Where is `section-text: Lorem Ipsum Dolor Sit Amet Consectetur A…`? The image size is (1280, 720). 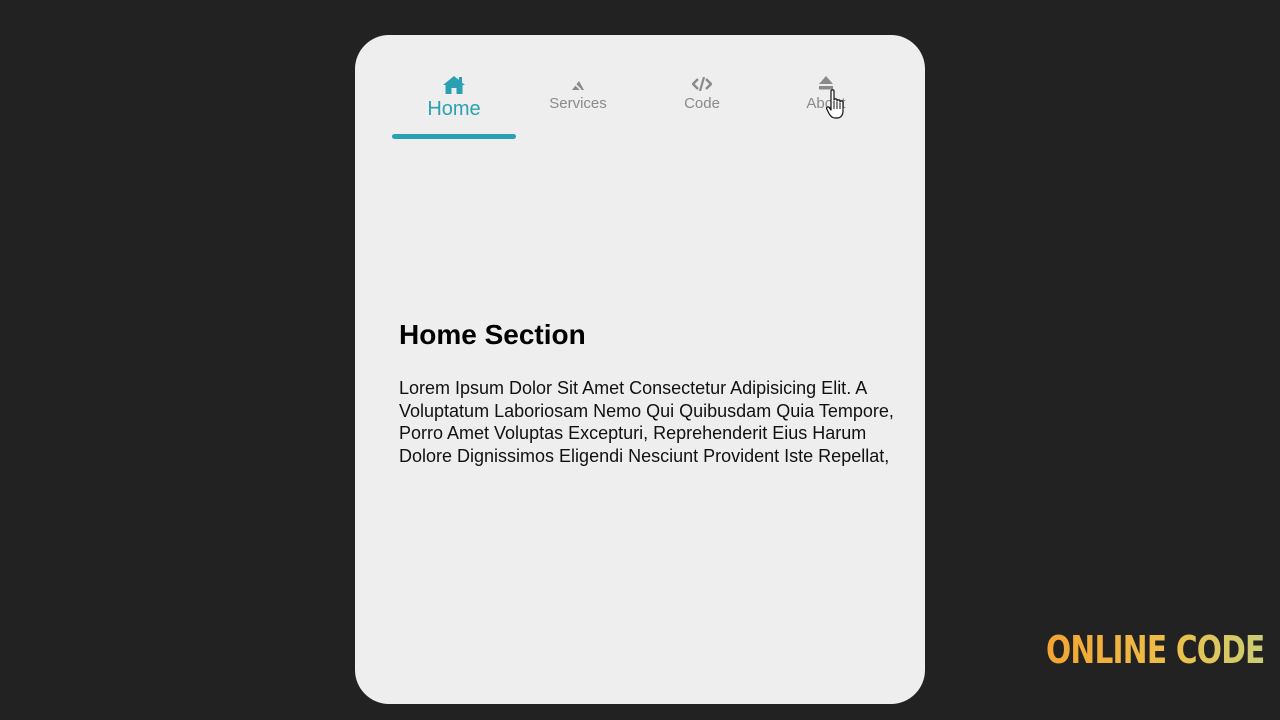
section-text: Lorem Ipsum Dolor Sit Amet Consectetur A… is located at coordinates (646, 422).